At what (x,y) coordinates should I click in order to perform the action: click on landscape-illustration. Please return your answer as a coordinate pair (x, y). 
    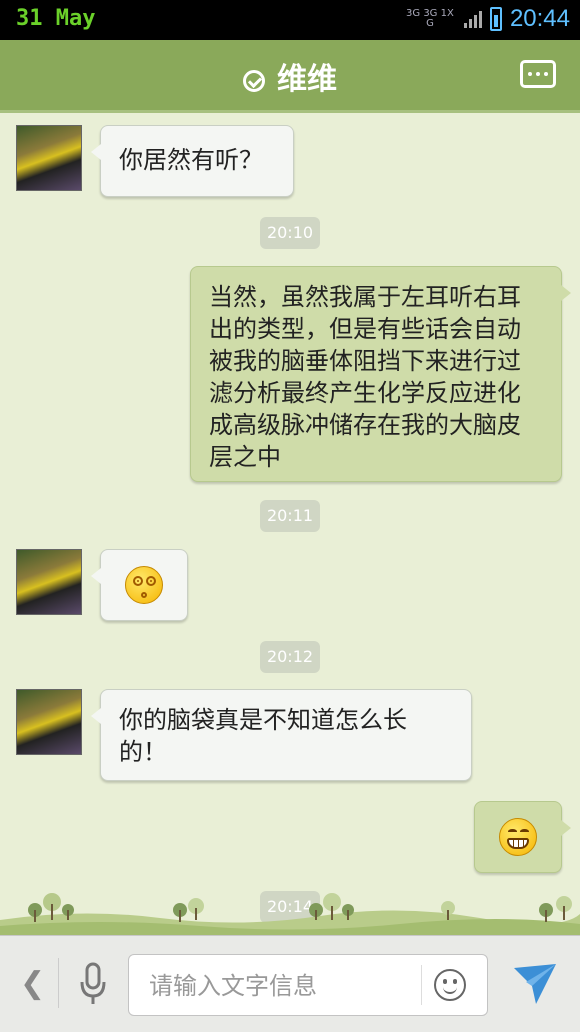
    Looking at the image, I should click on (290, 914).